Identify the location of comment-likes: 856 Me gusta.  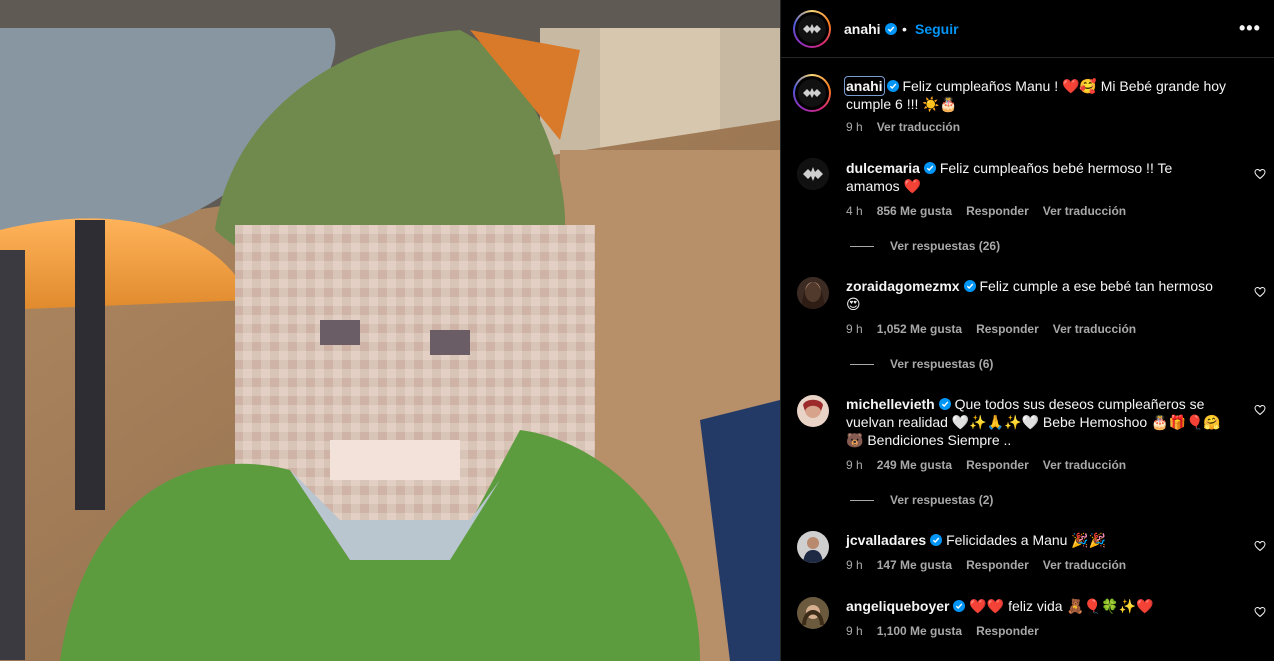
(914, 211).